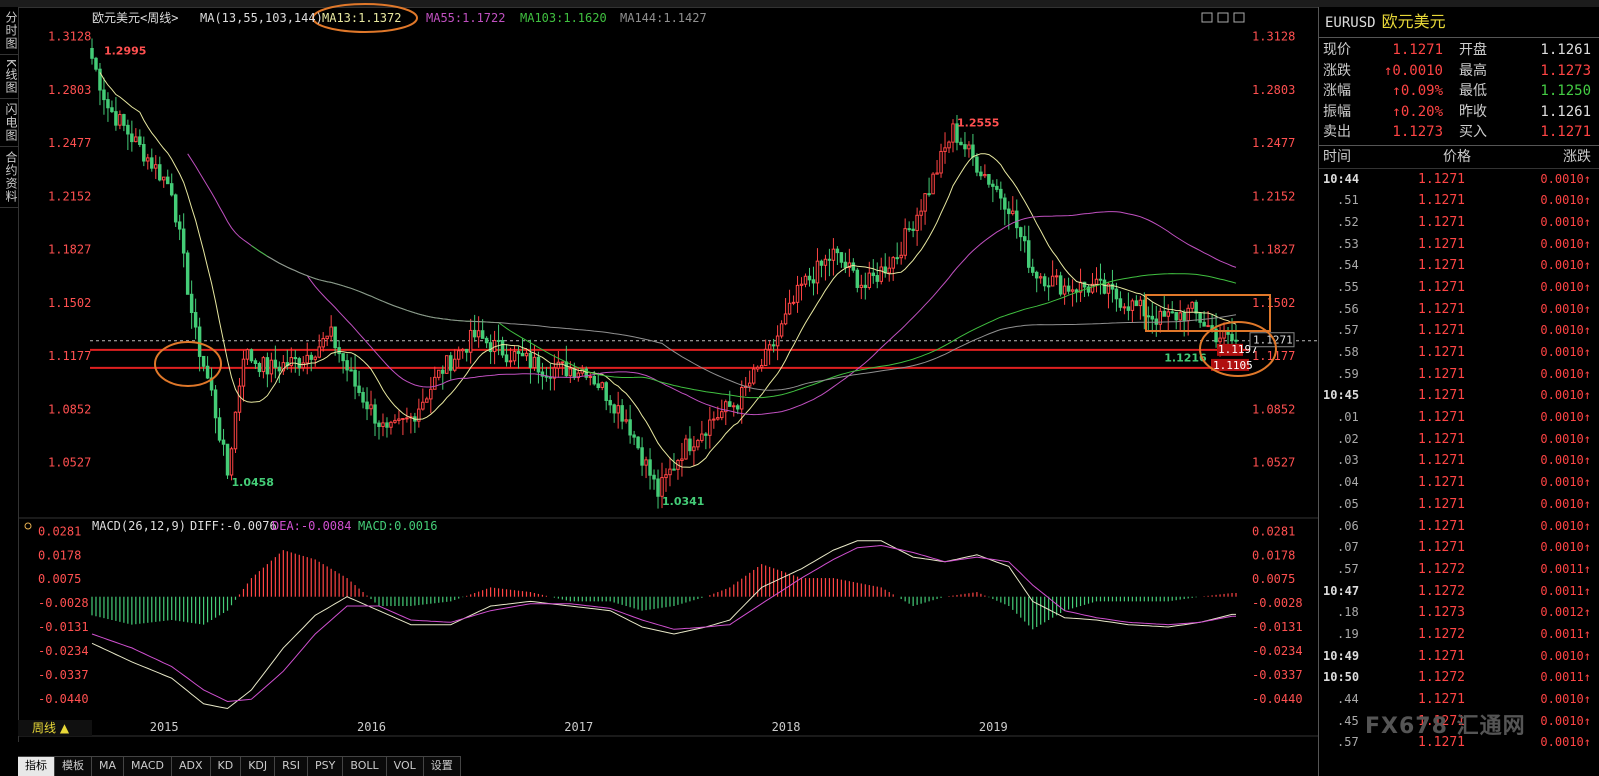  I want to click on tab-6: KDJ, so click(258, 766).